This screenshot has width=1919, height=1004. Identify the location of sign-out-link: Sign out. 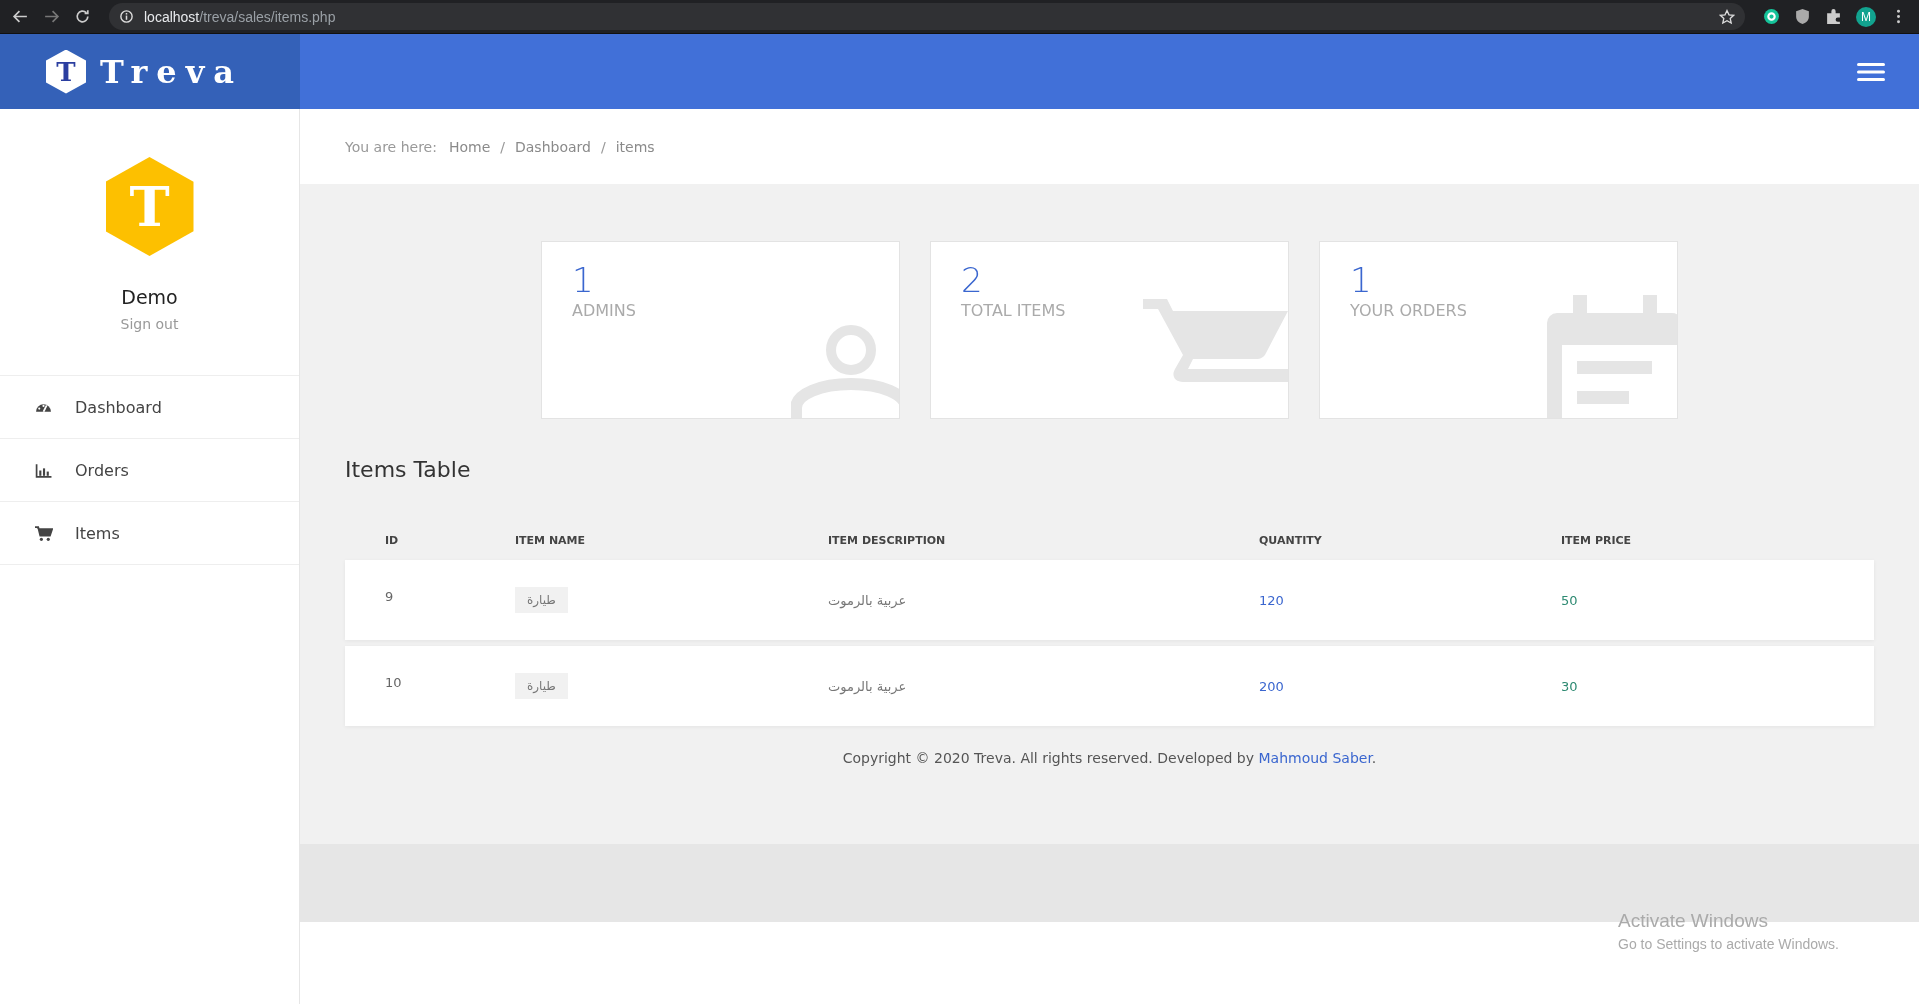
(149, 324).